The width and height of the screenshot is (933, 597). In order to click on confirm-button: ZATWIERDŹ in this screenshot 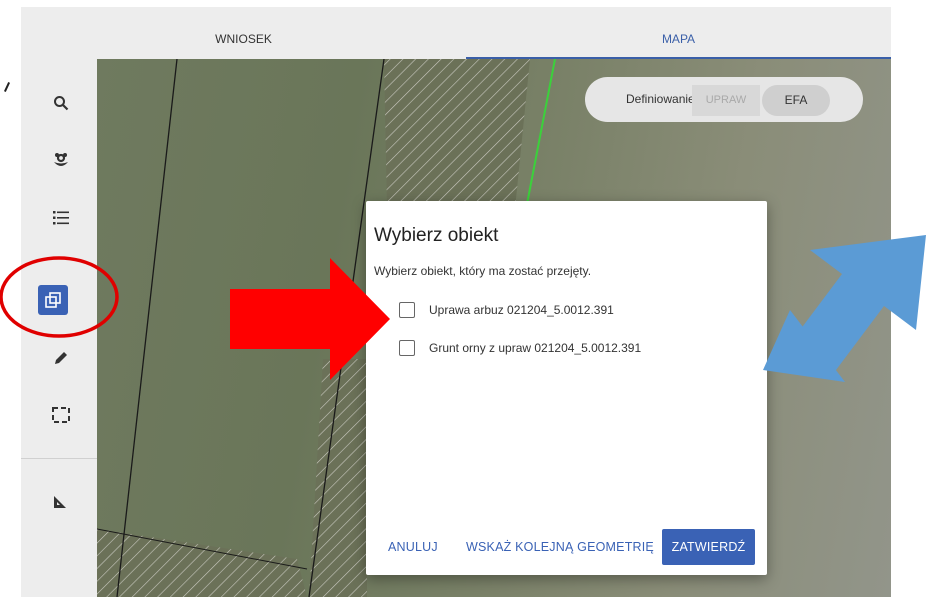, I will do `click(708, 547)`.